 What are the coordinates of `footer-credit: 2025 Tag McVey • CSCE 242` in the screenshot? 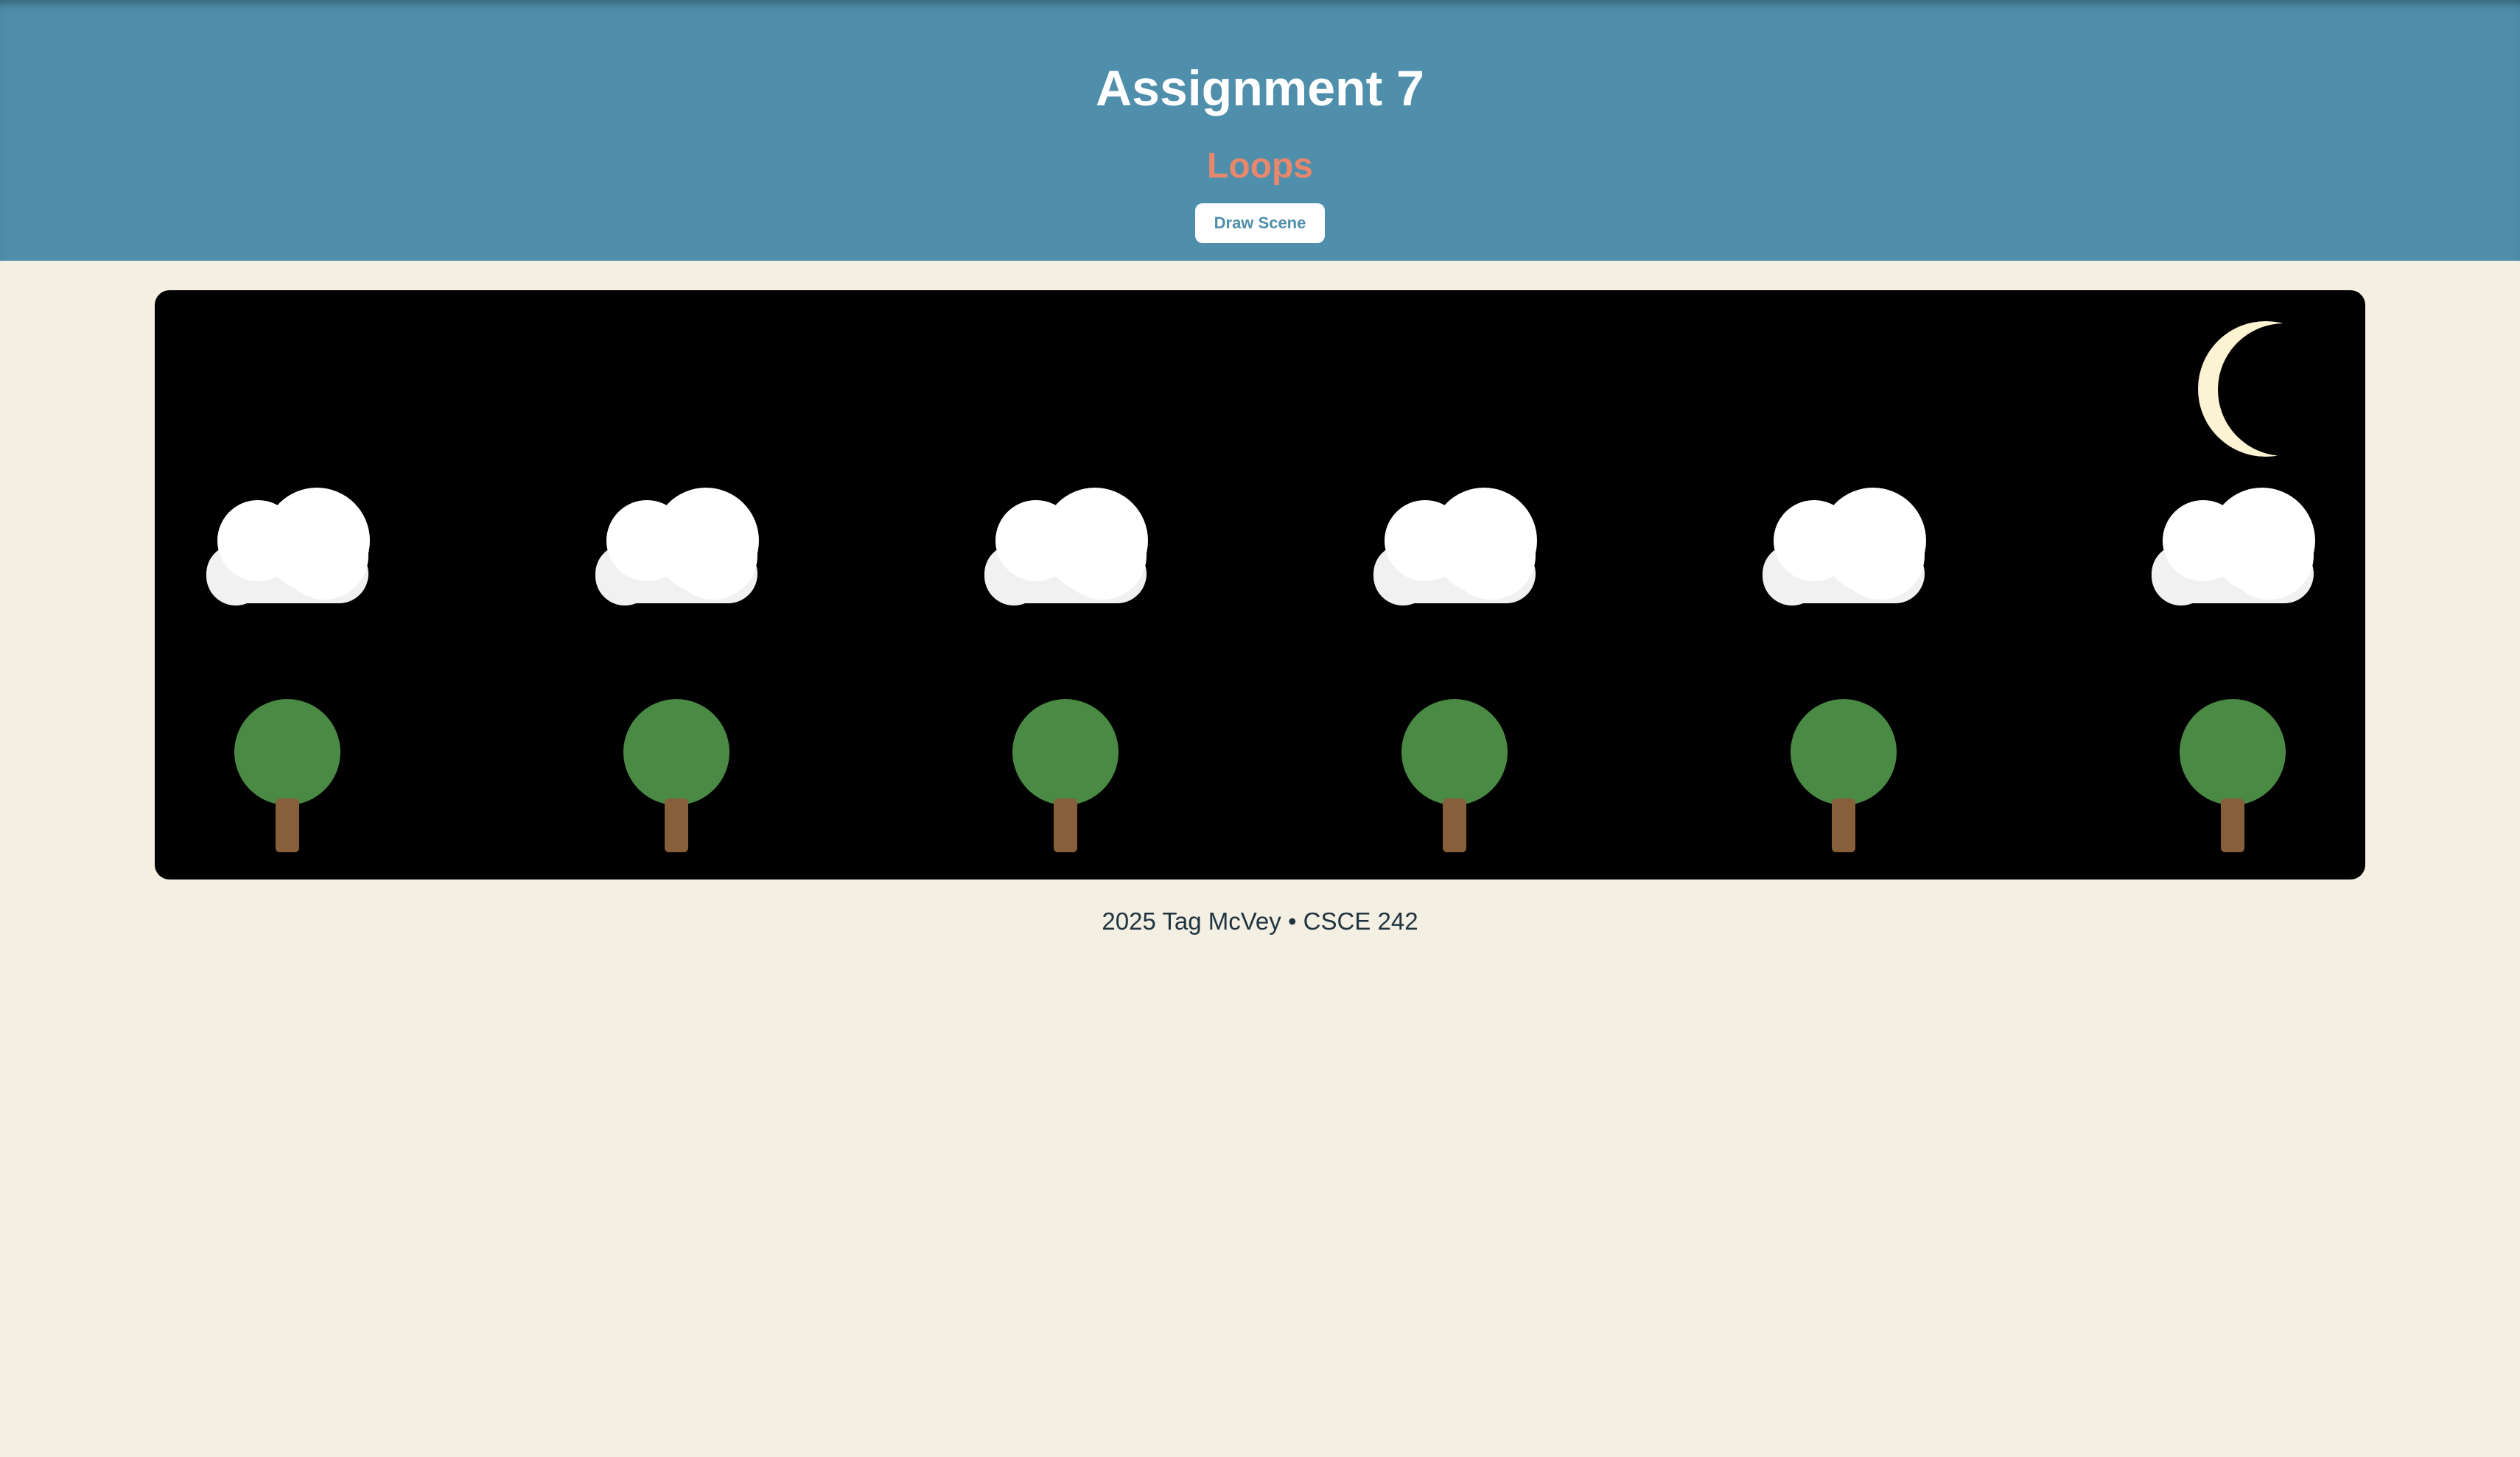 It's located at (1260, 921).